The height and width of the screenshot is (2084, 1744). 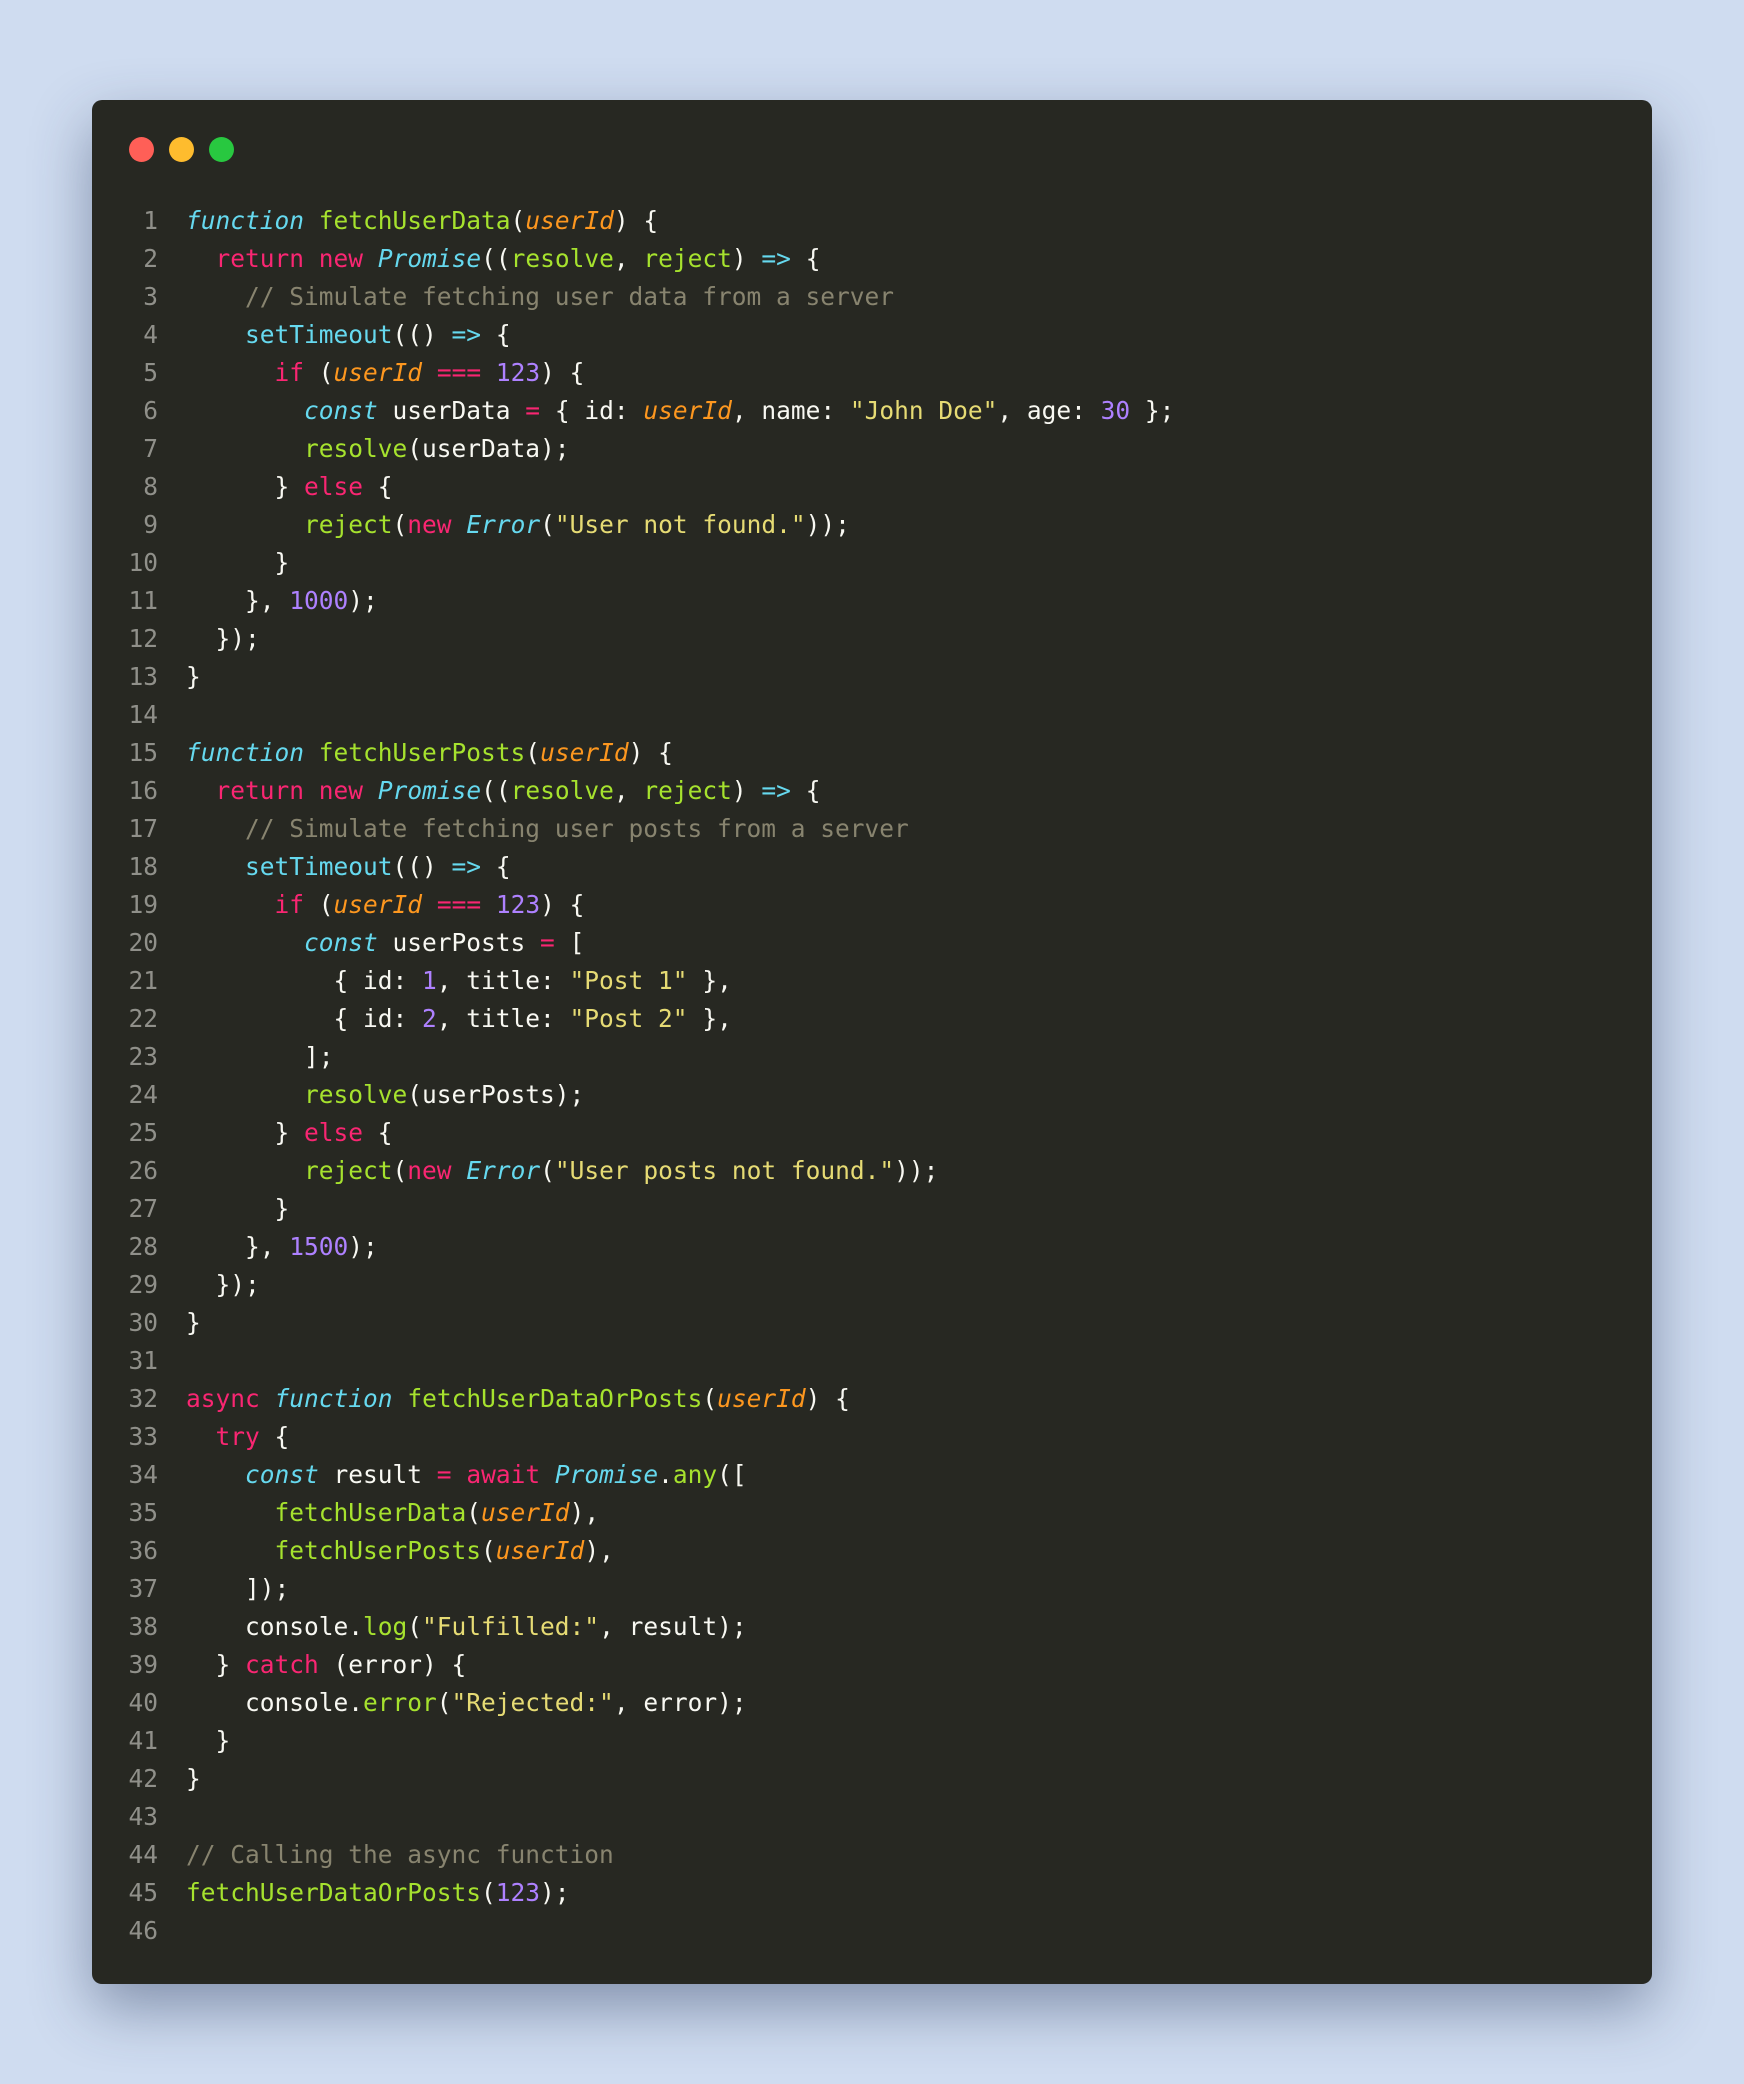 What do you see at coordinates (260, 1056) in the screenshot?
I see `code-token: ];` at bounding box center [260, 1056].